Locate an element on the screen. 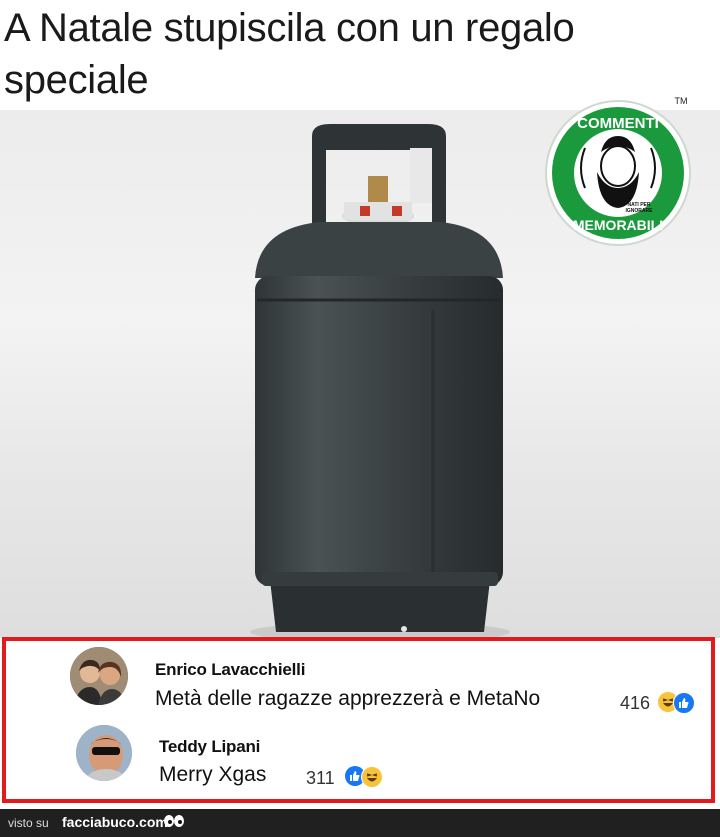  eyes-icon is located at coordinates (174, 821).